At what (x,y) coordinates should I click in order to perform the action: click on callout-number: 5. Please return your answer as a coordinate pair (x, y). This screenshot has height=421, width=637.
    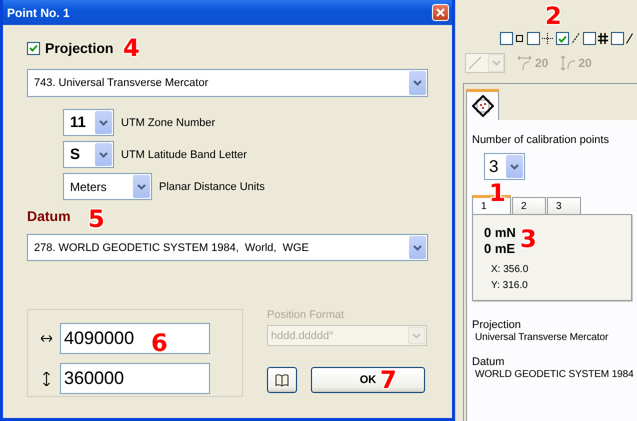
    Looking at the image, I should click on (96, 219).